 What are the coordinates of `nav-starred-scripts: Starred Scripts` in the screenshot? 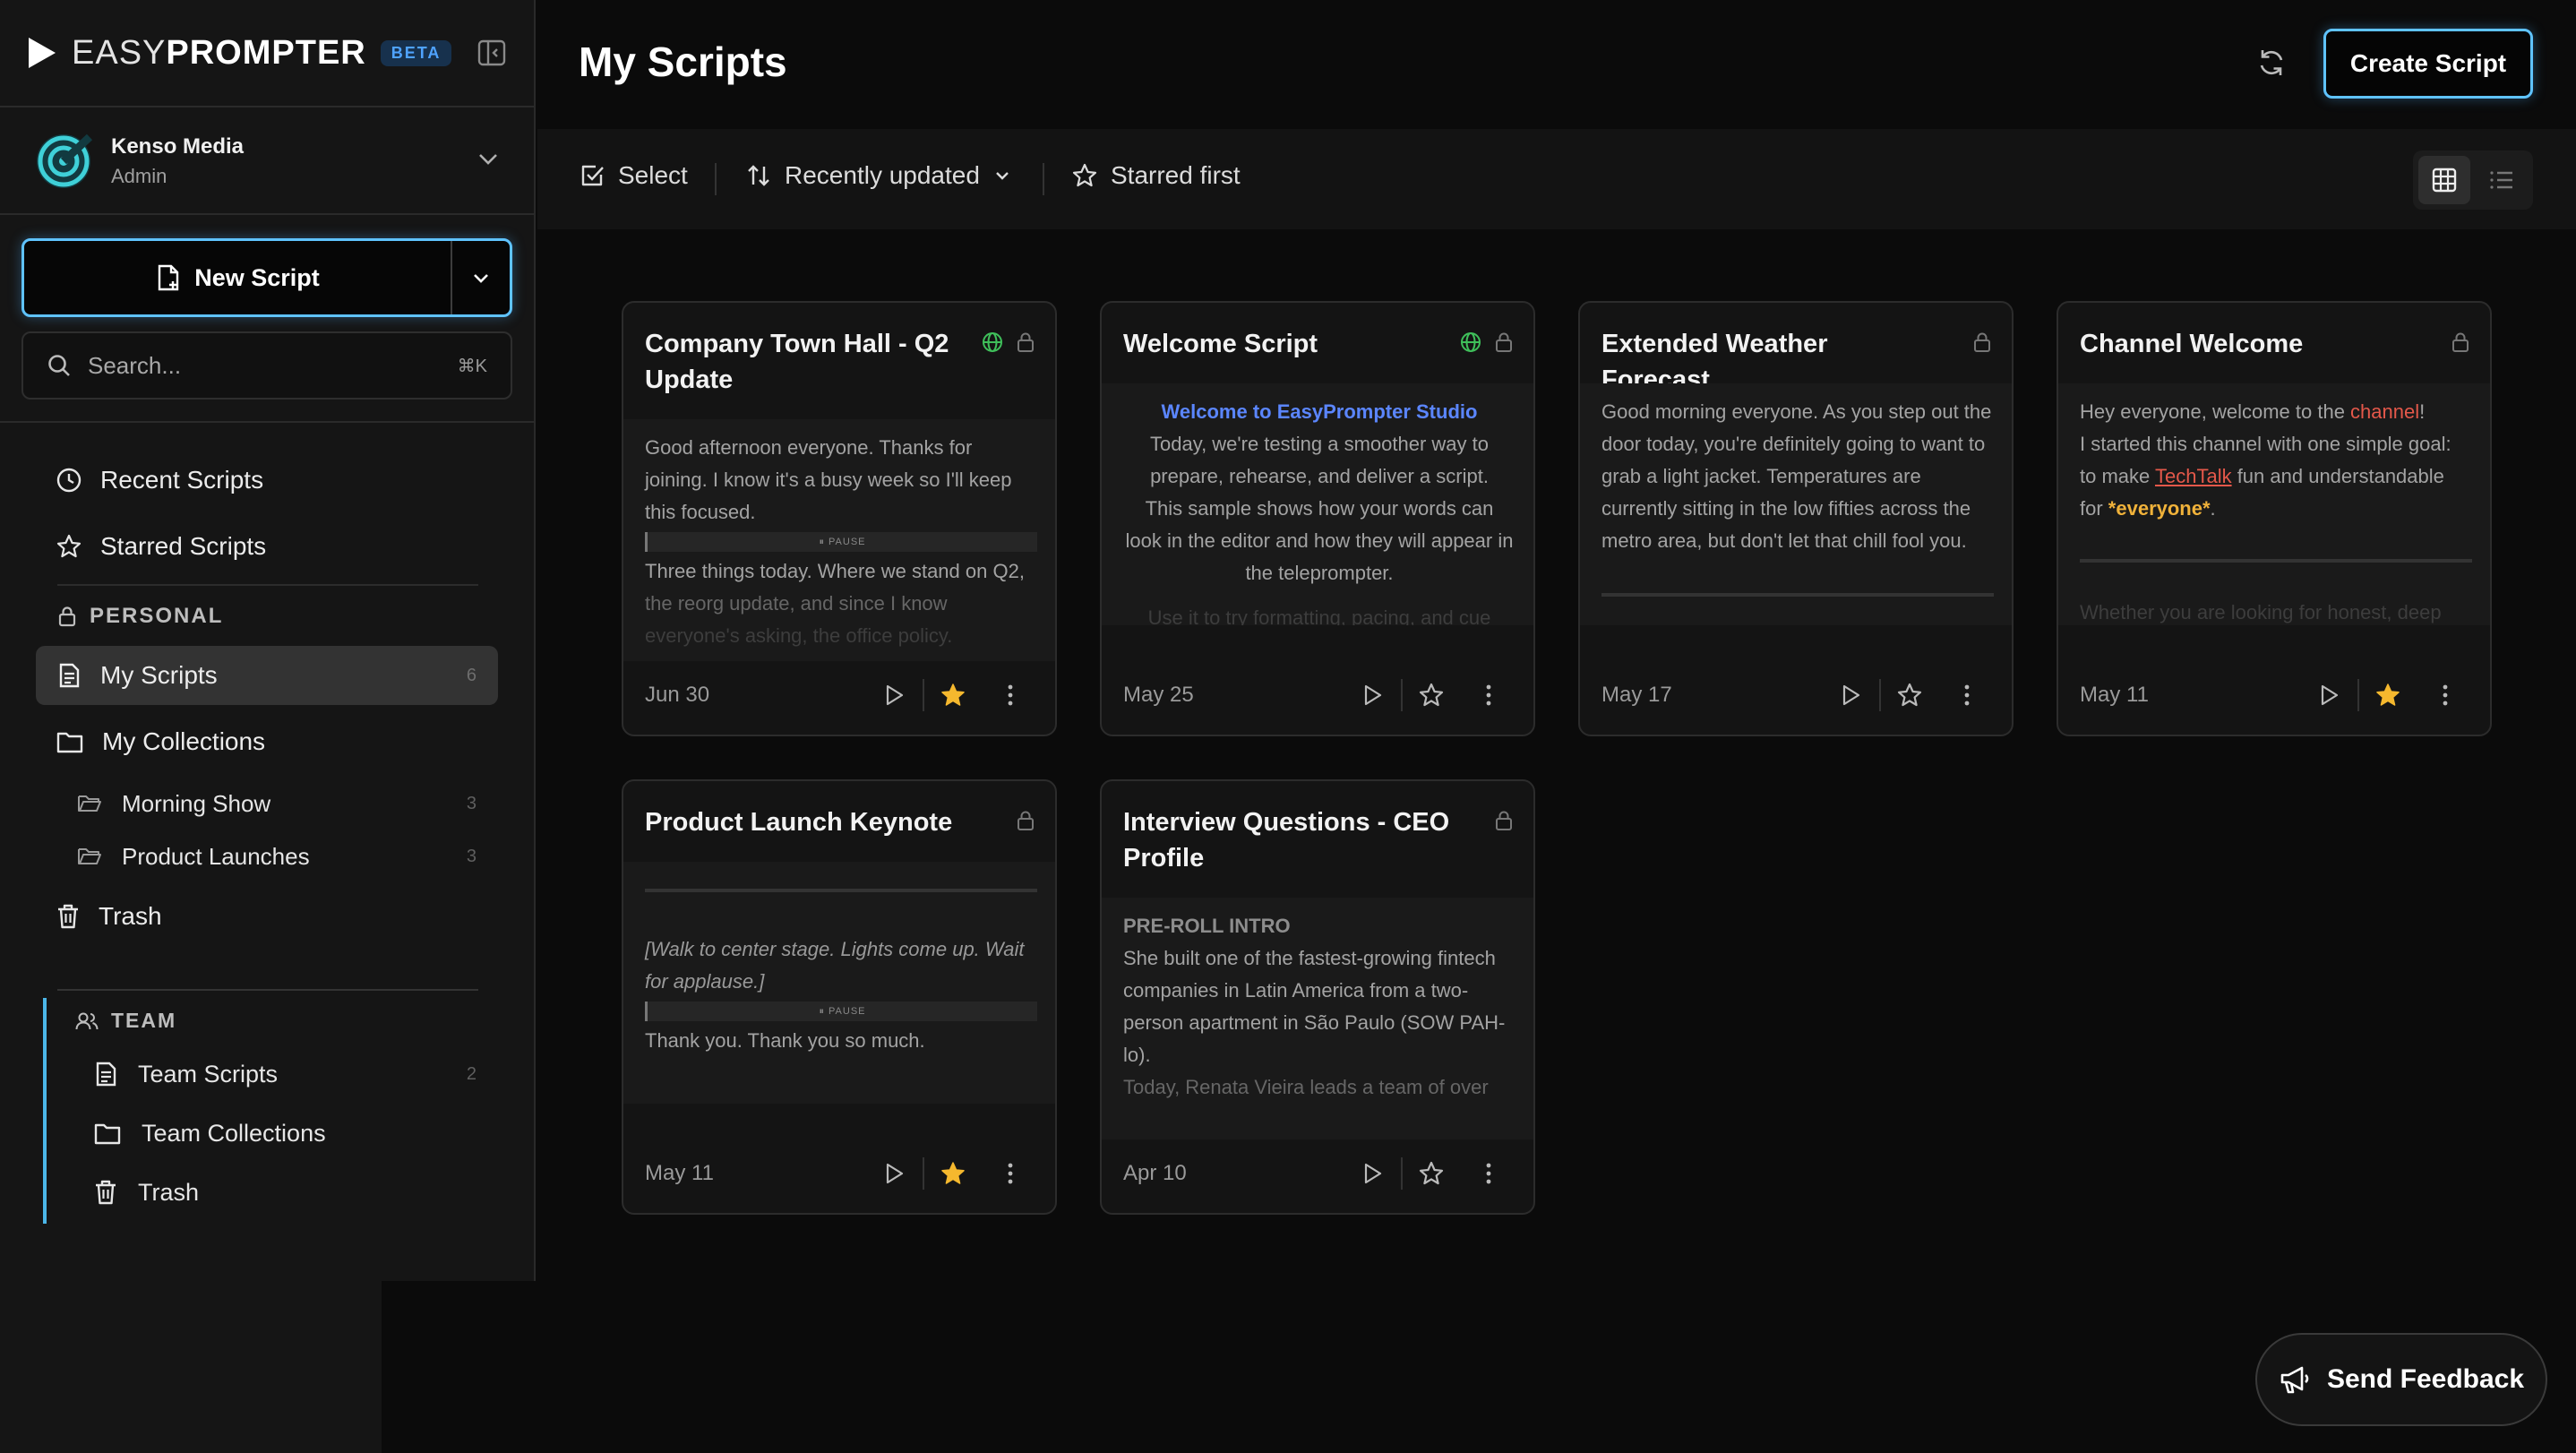 It's located at (267, 546).